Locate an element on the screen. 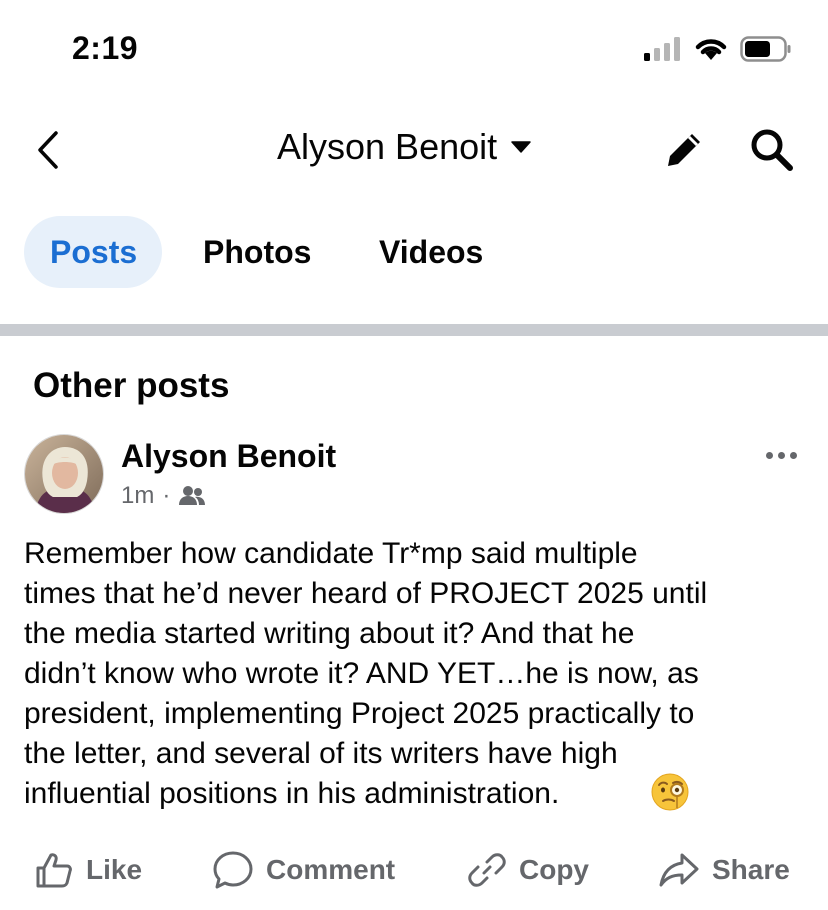 The height and width of the screenshot is (910, 828). edit-button is located at coordinates (684, 150).